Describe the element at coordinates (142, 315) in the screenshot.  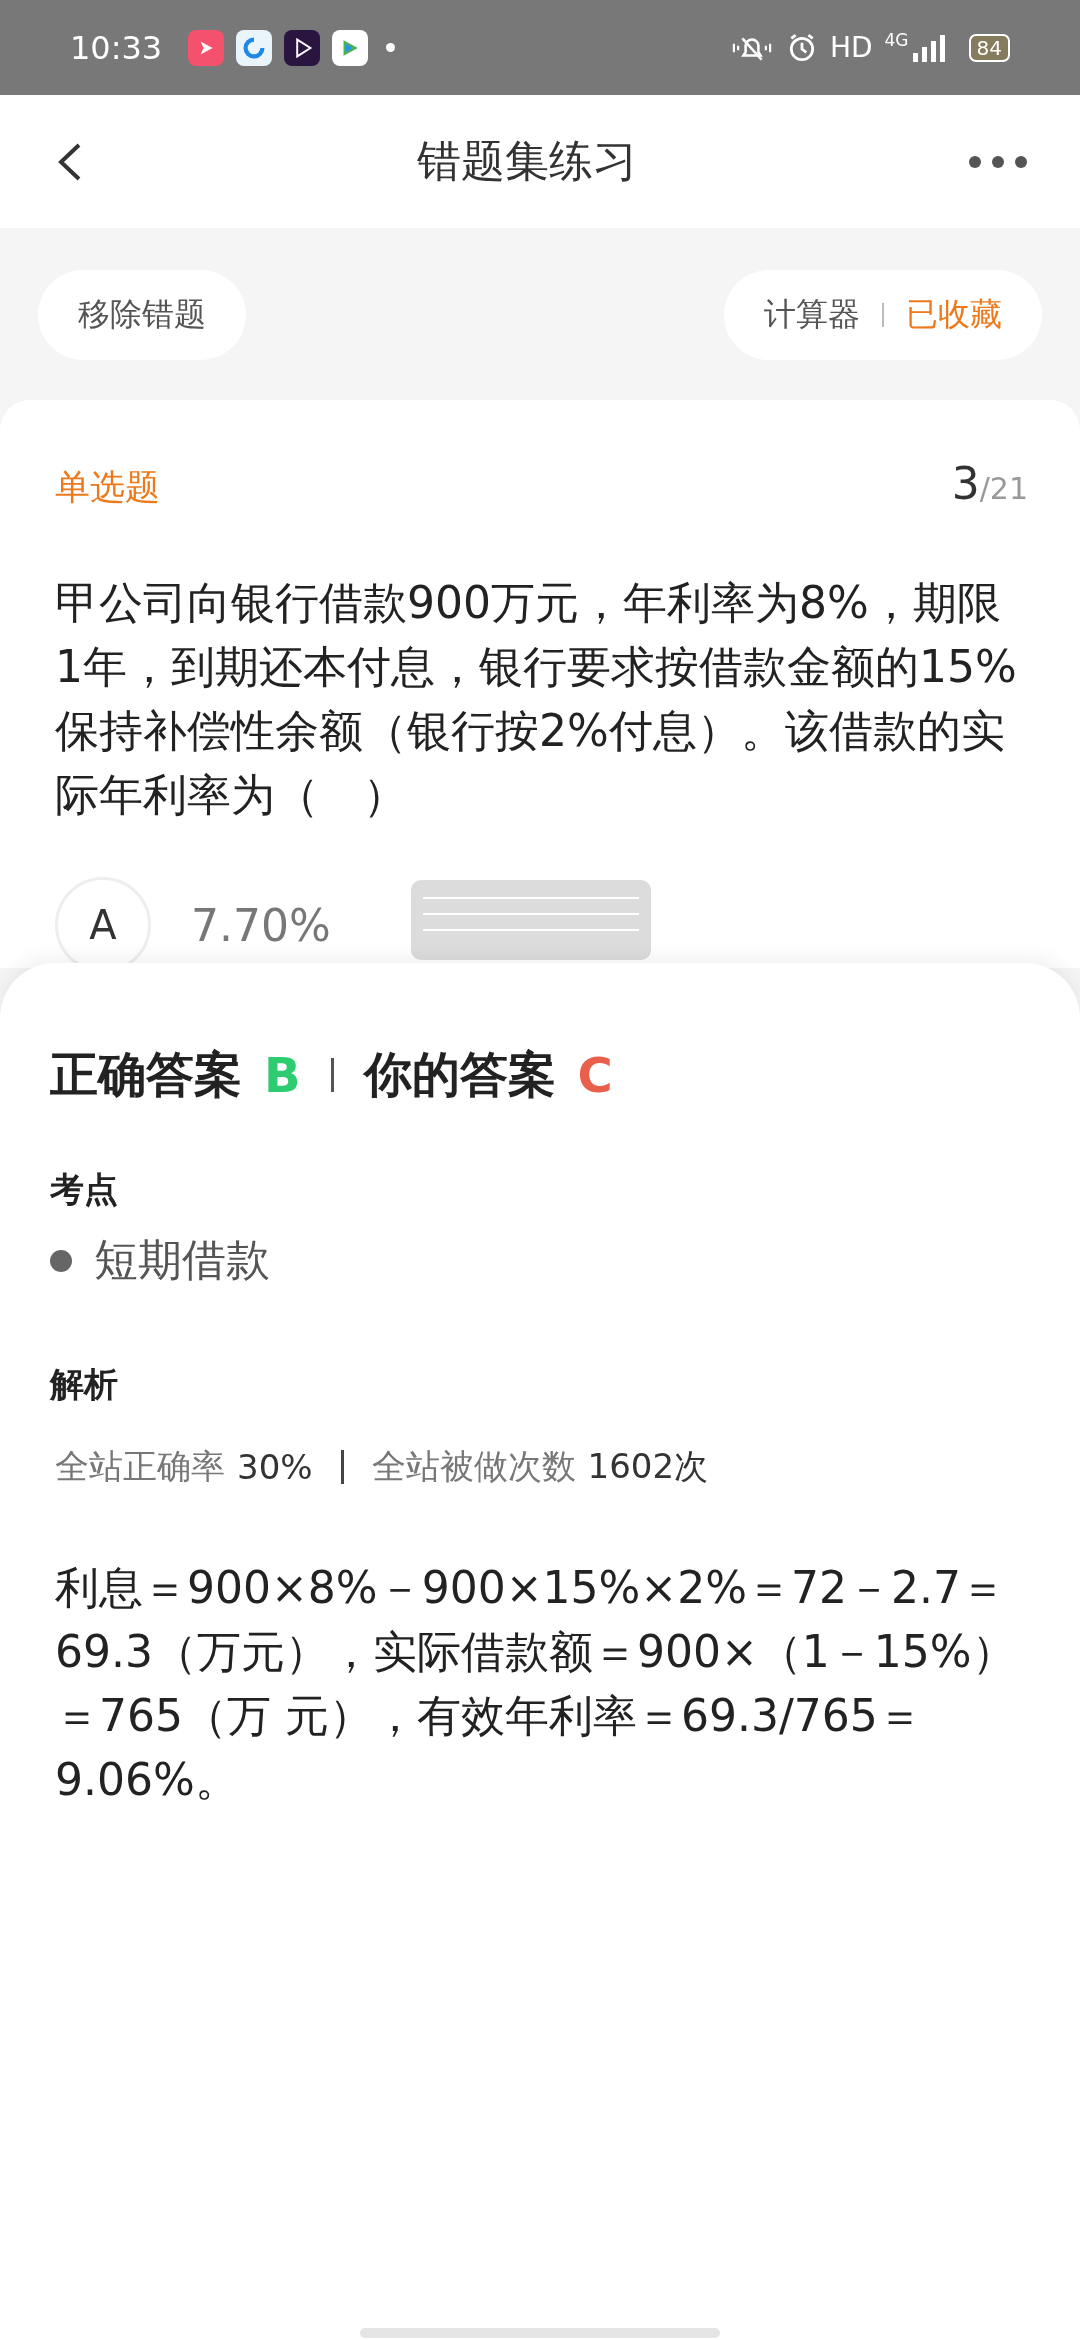
I see `remove-mistake-button: 移除错题` at that location.